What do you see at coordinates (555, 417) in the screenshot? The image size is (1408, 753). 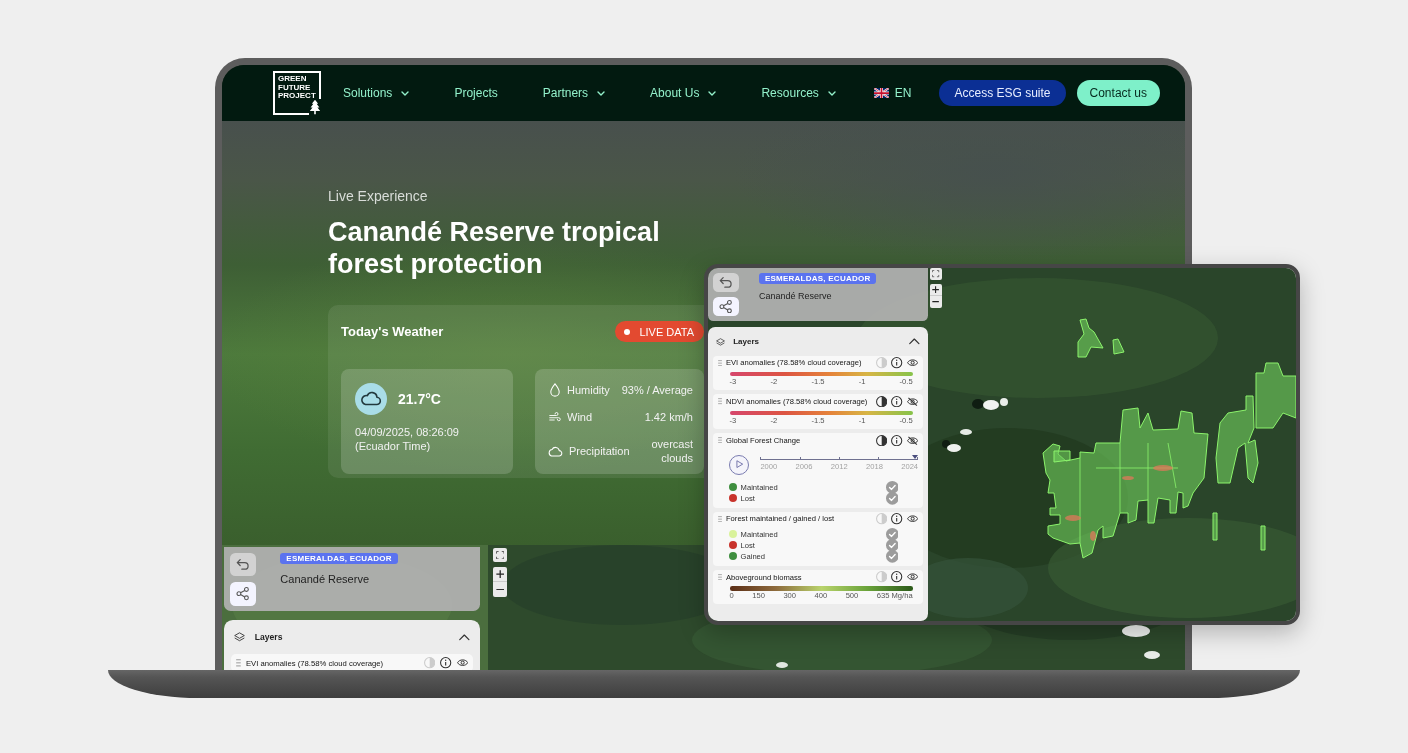 I see `wind-icon` at bounding box center [555, 417].